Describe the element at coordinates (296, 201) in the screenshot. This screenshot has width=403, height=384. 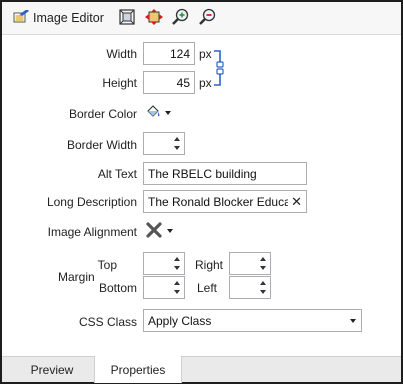
I see `clear-icon: ✕` at that location.